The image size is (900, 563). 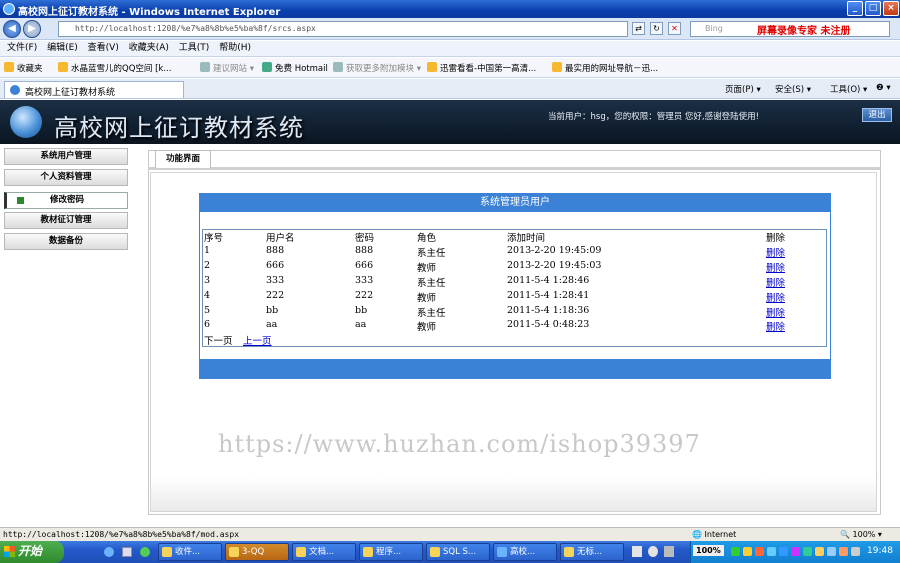 What do you see at coordinates (218, 340) in the screenshot?
I see `pager-next: 下一页` at bounding box center [218, 340].